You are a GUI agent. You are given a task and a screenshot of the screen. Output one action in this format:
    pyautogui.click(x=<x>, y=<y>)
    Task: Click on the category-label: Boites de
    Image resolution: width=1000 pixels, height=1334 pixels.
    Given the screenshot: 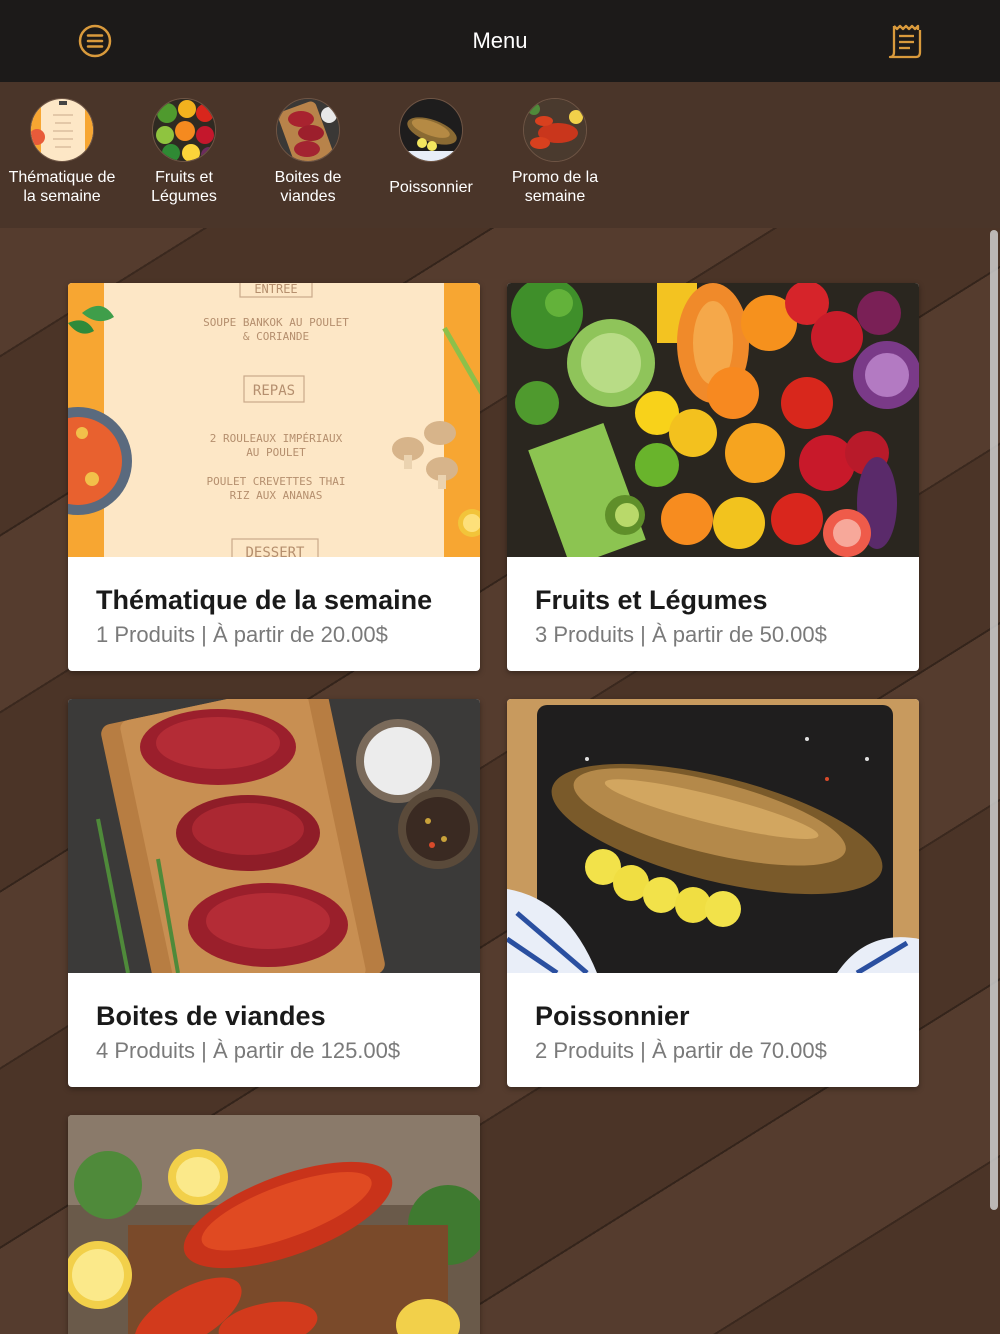 What is the action you would take?
    pyautogui.click(x=308, y=177)
    